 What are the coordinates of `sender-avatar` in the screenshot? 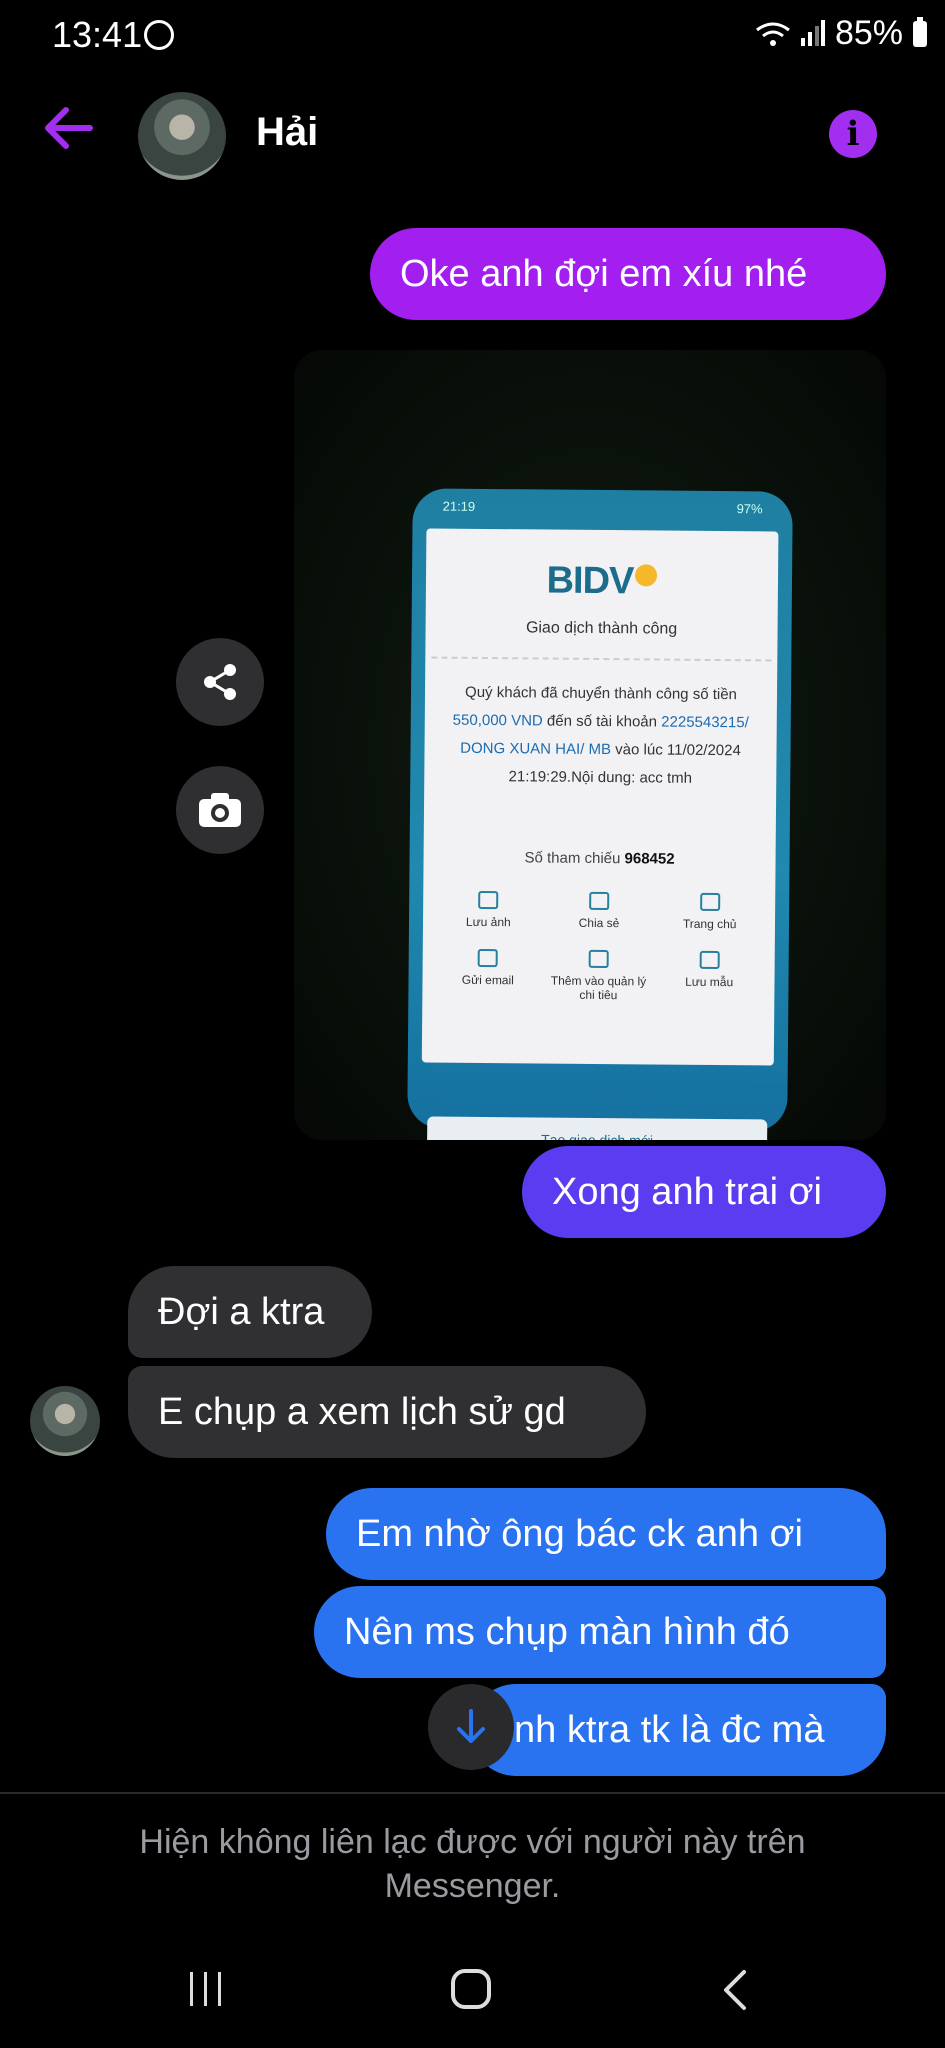 It's located at (65, 1421).